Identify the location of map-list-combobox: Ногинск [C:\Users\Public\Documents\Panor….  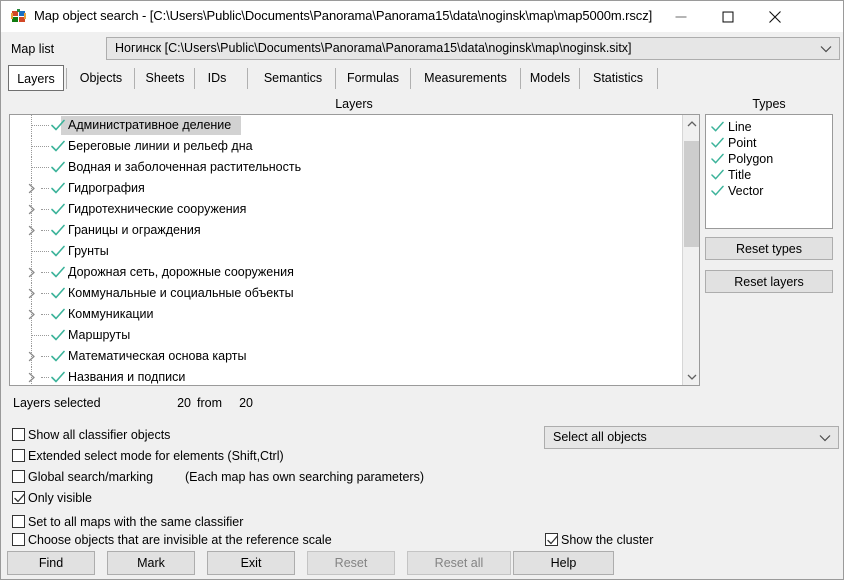
(473, 48).